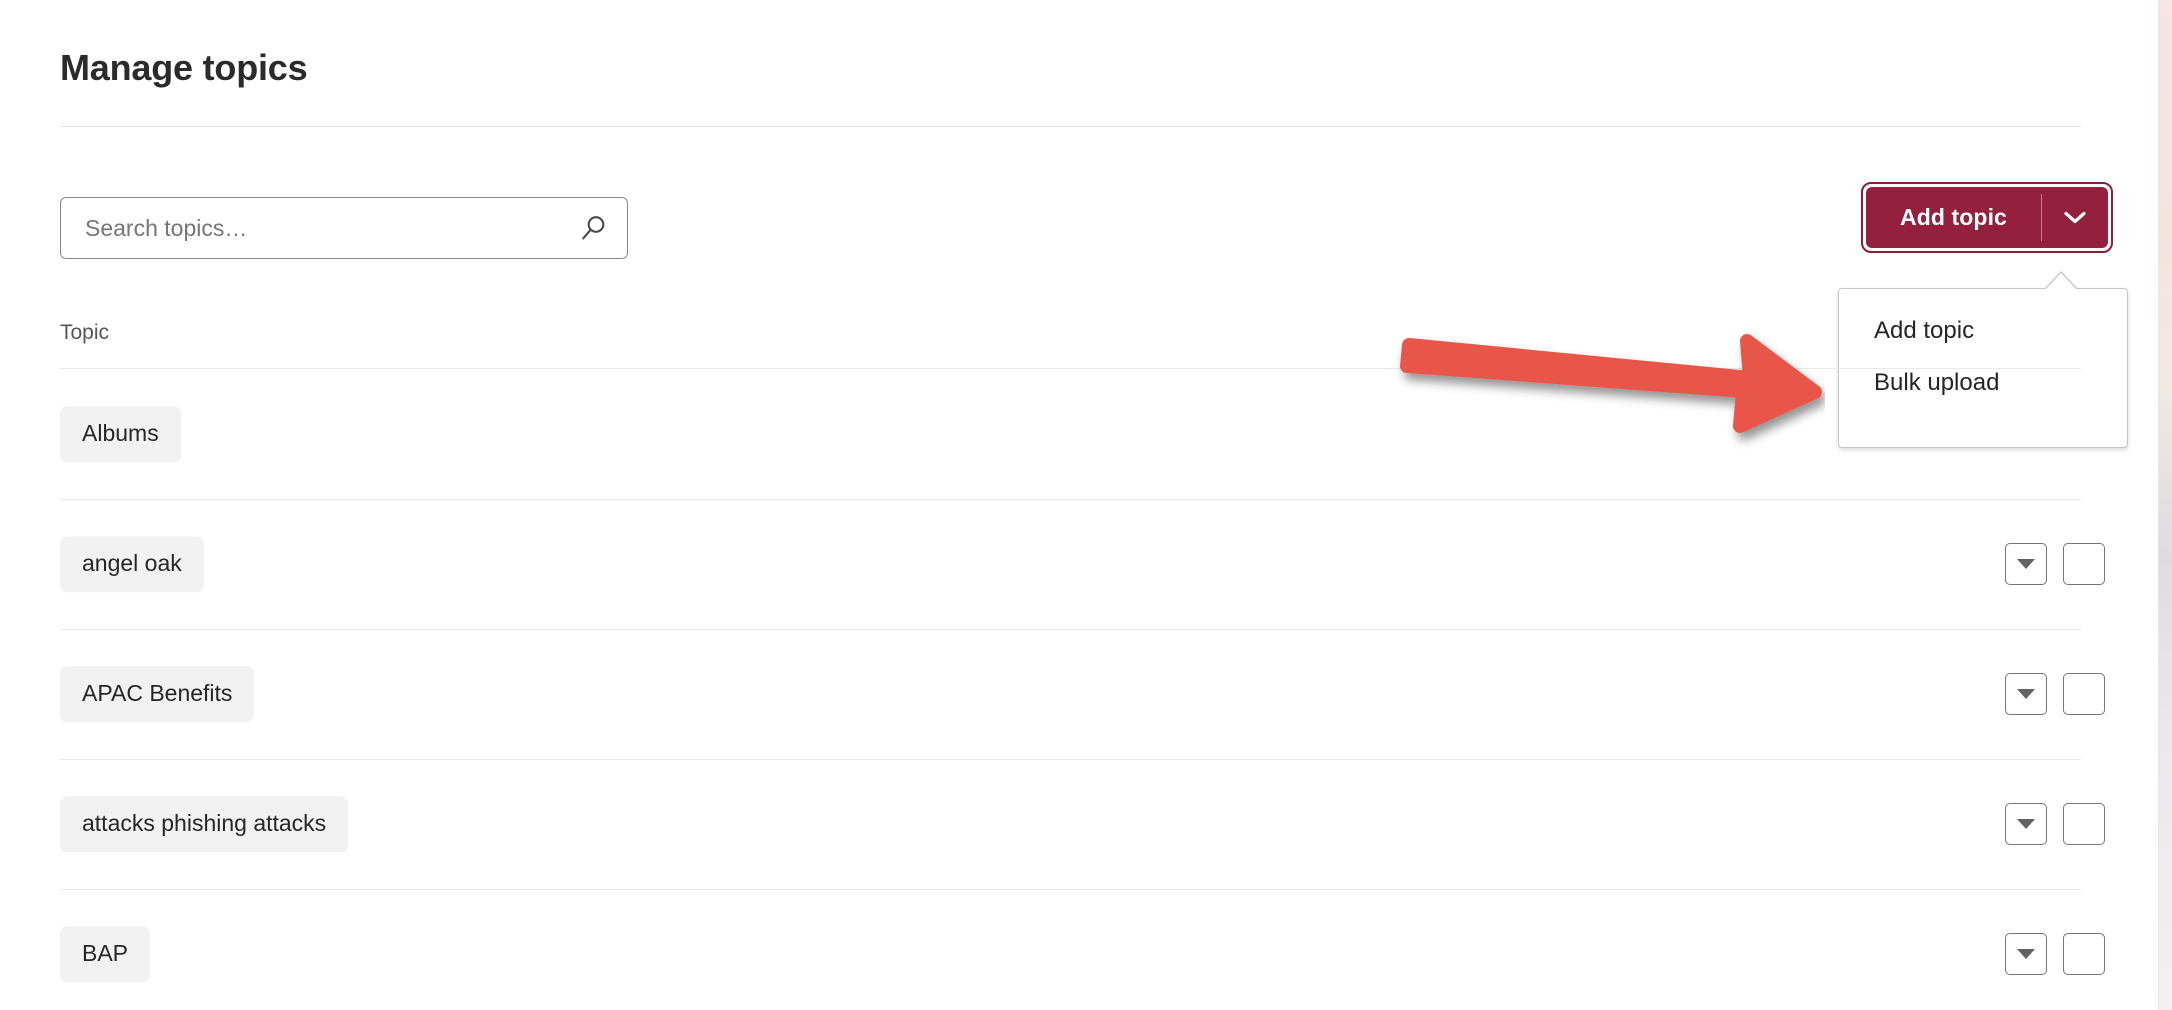  I want to click on search-input, so click(344, 228).